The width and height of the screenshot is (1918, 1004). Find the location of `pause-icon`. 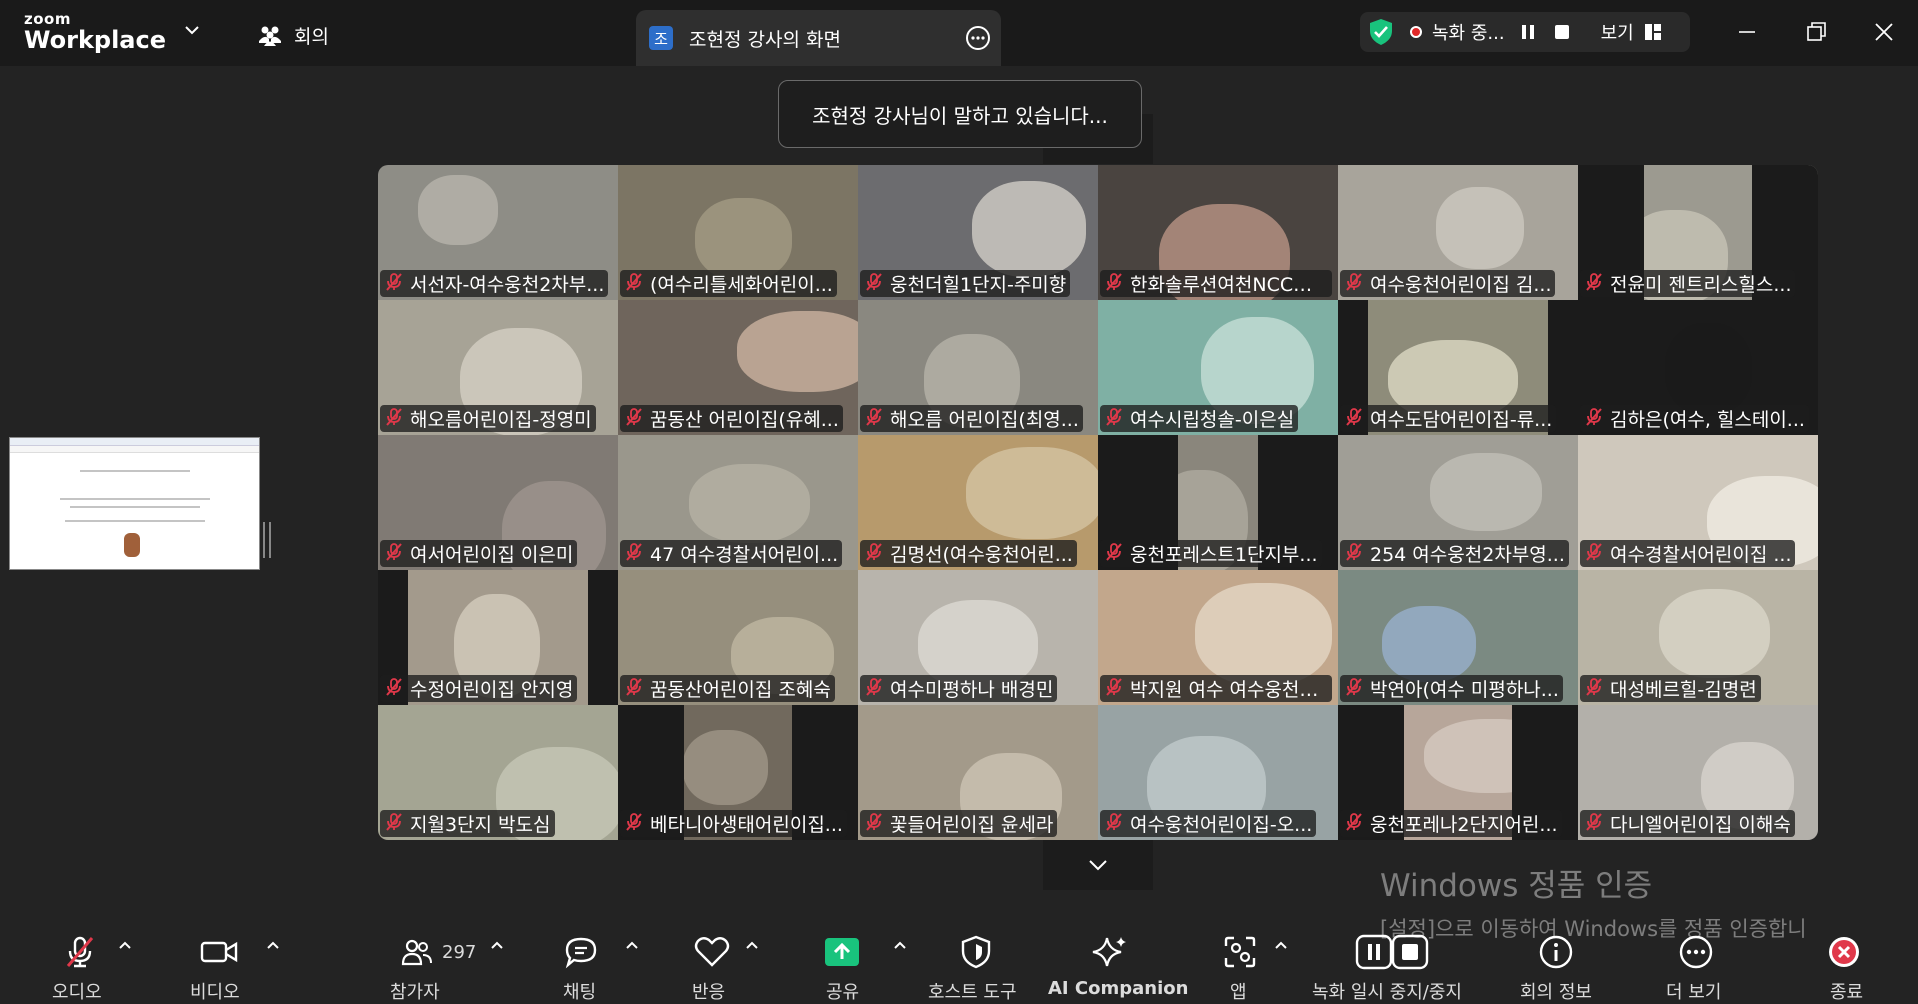

pause-icon is located at coordinates (1527, 32).